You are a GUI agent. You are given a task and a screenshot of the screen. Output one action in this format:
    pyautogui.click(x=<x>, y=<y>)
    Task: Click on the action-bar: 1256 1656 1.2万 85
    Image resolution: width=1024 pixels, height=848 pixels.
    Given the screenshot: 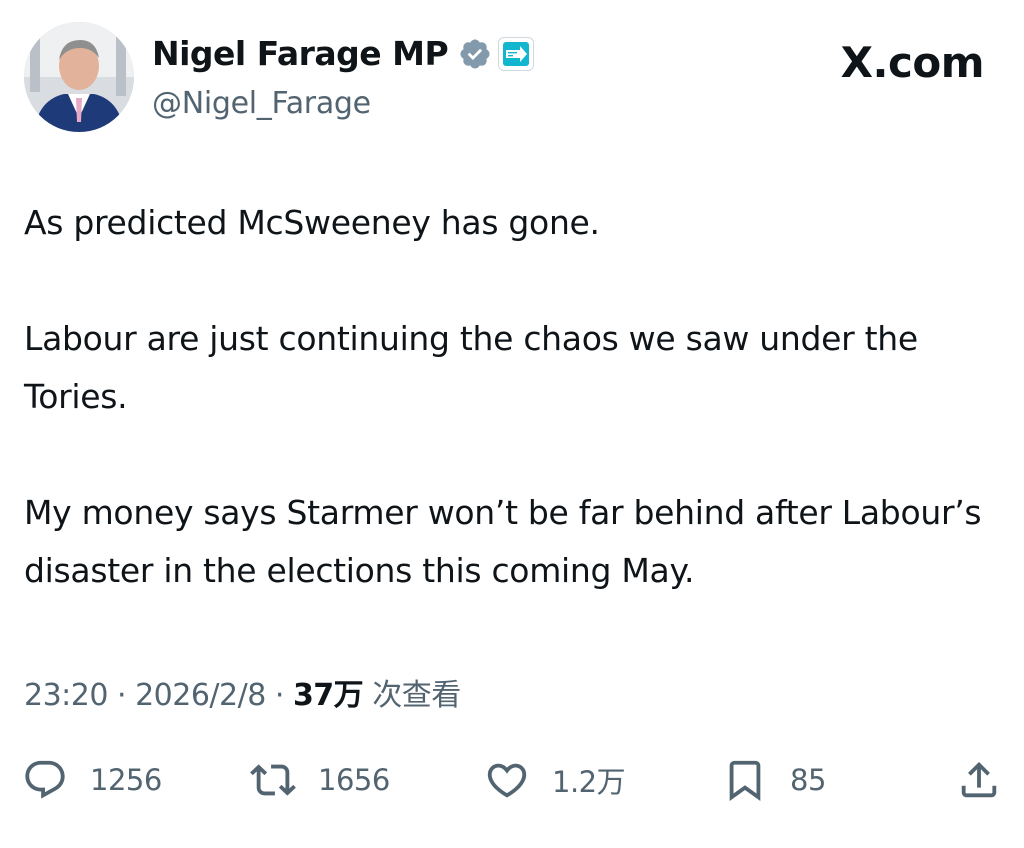 What is the action you would take?
    pyautogui.click(x=512, y=780)
    